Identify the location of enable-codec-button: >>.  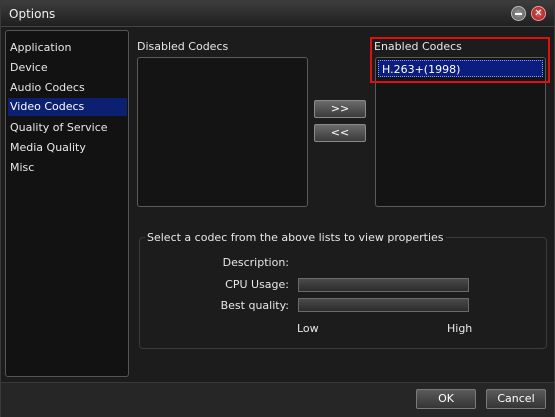
(340, 109).